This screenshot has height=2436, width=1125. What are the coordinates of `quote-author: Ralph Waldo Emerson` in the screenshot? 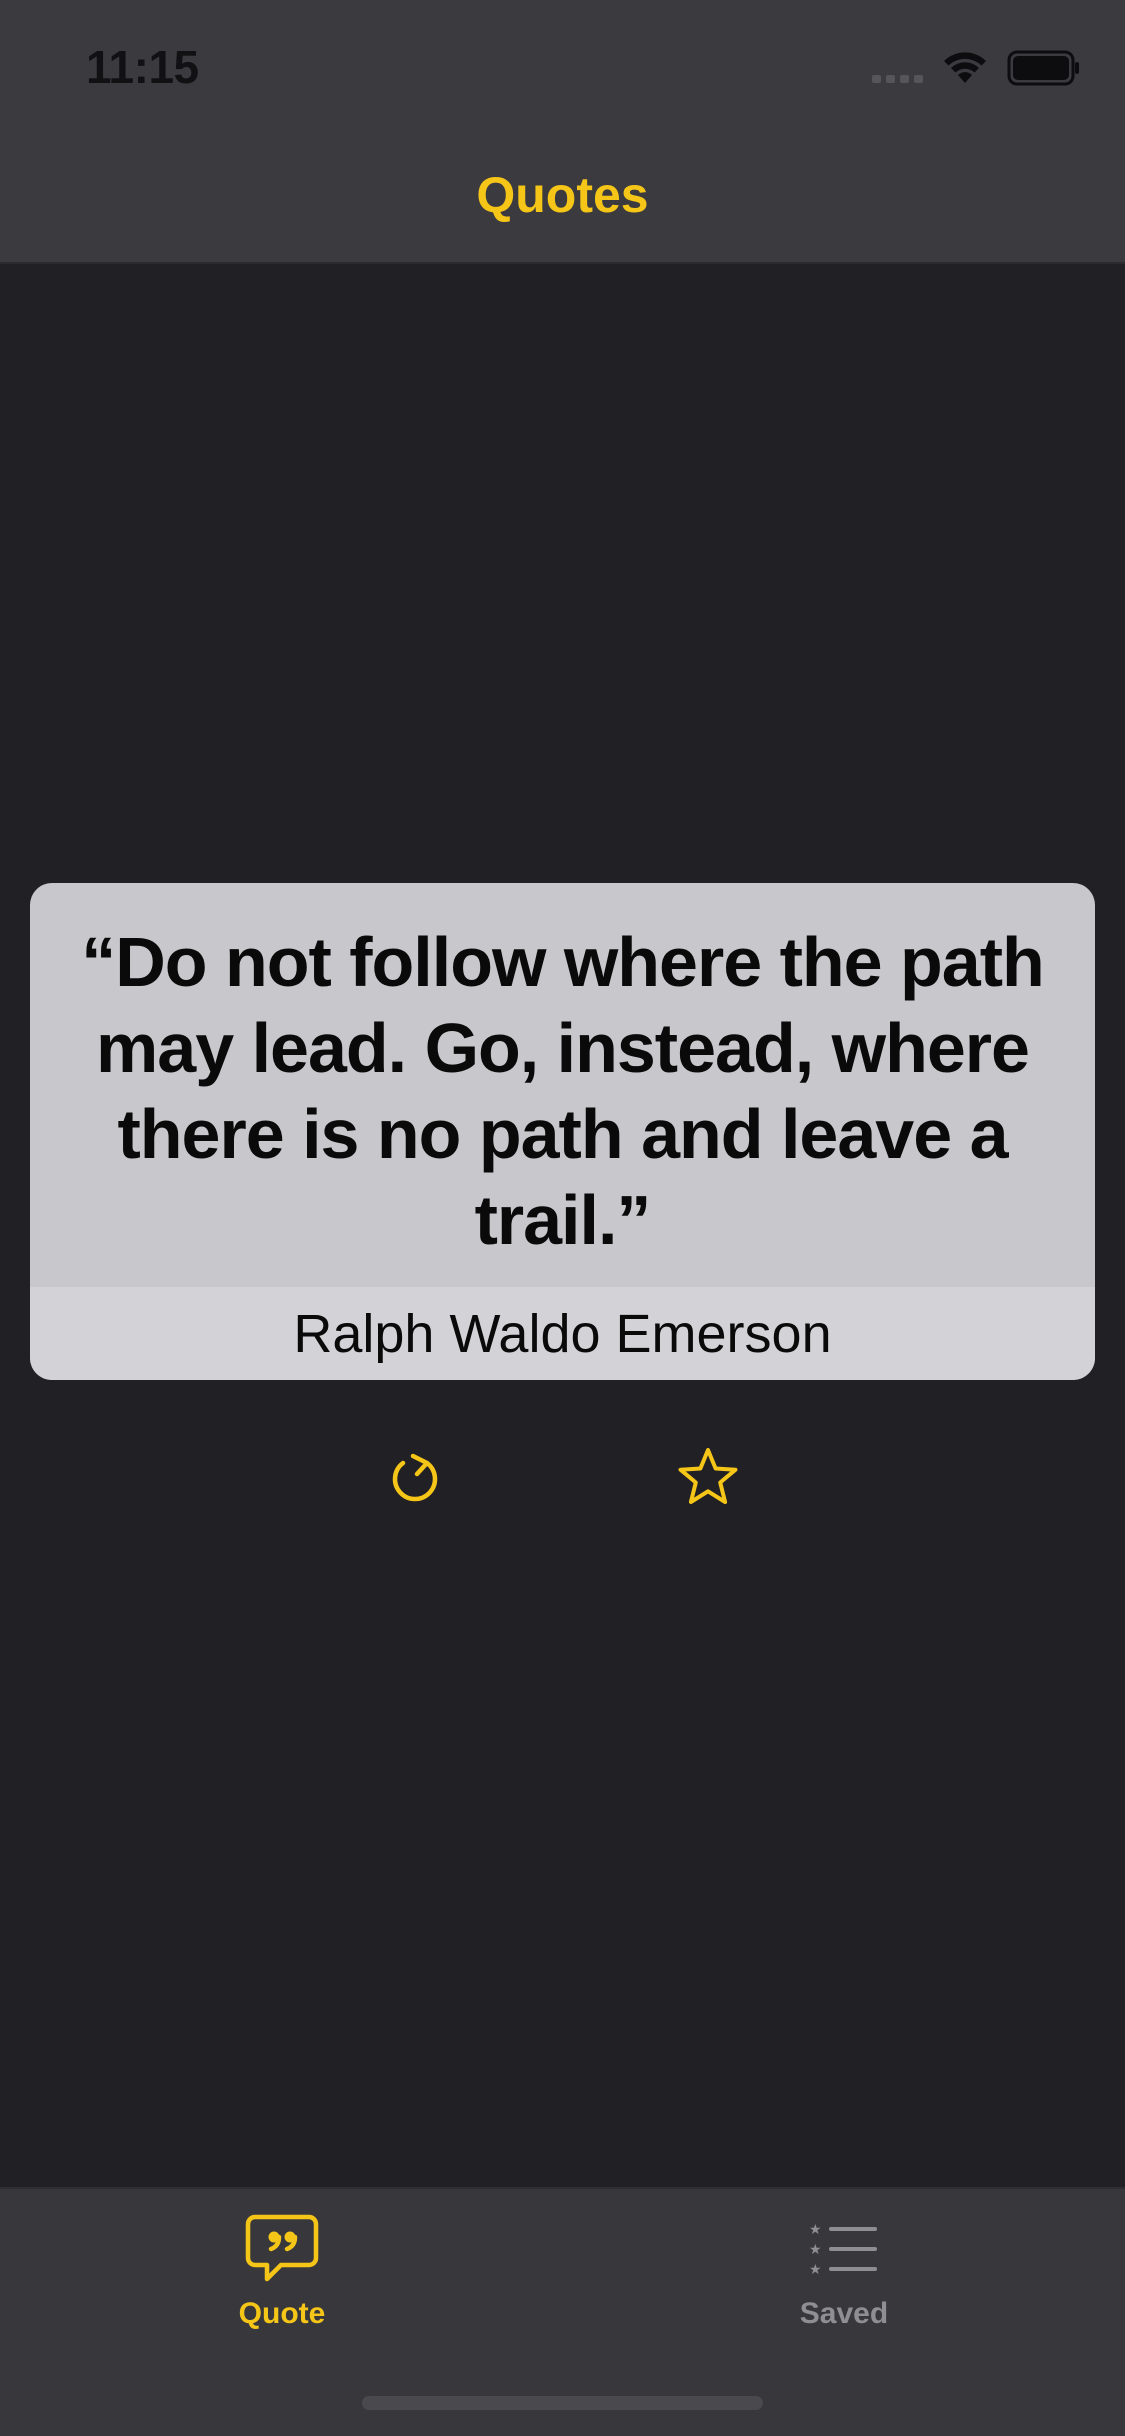 It's located at (562, 1333).